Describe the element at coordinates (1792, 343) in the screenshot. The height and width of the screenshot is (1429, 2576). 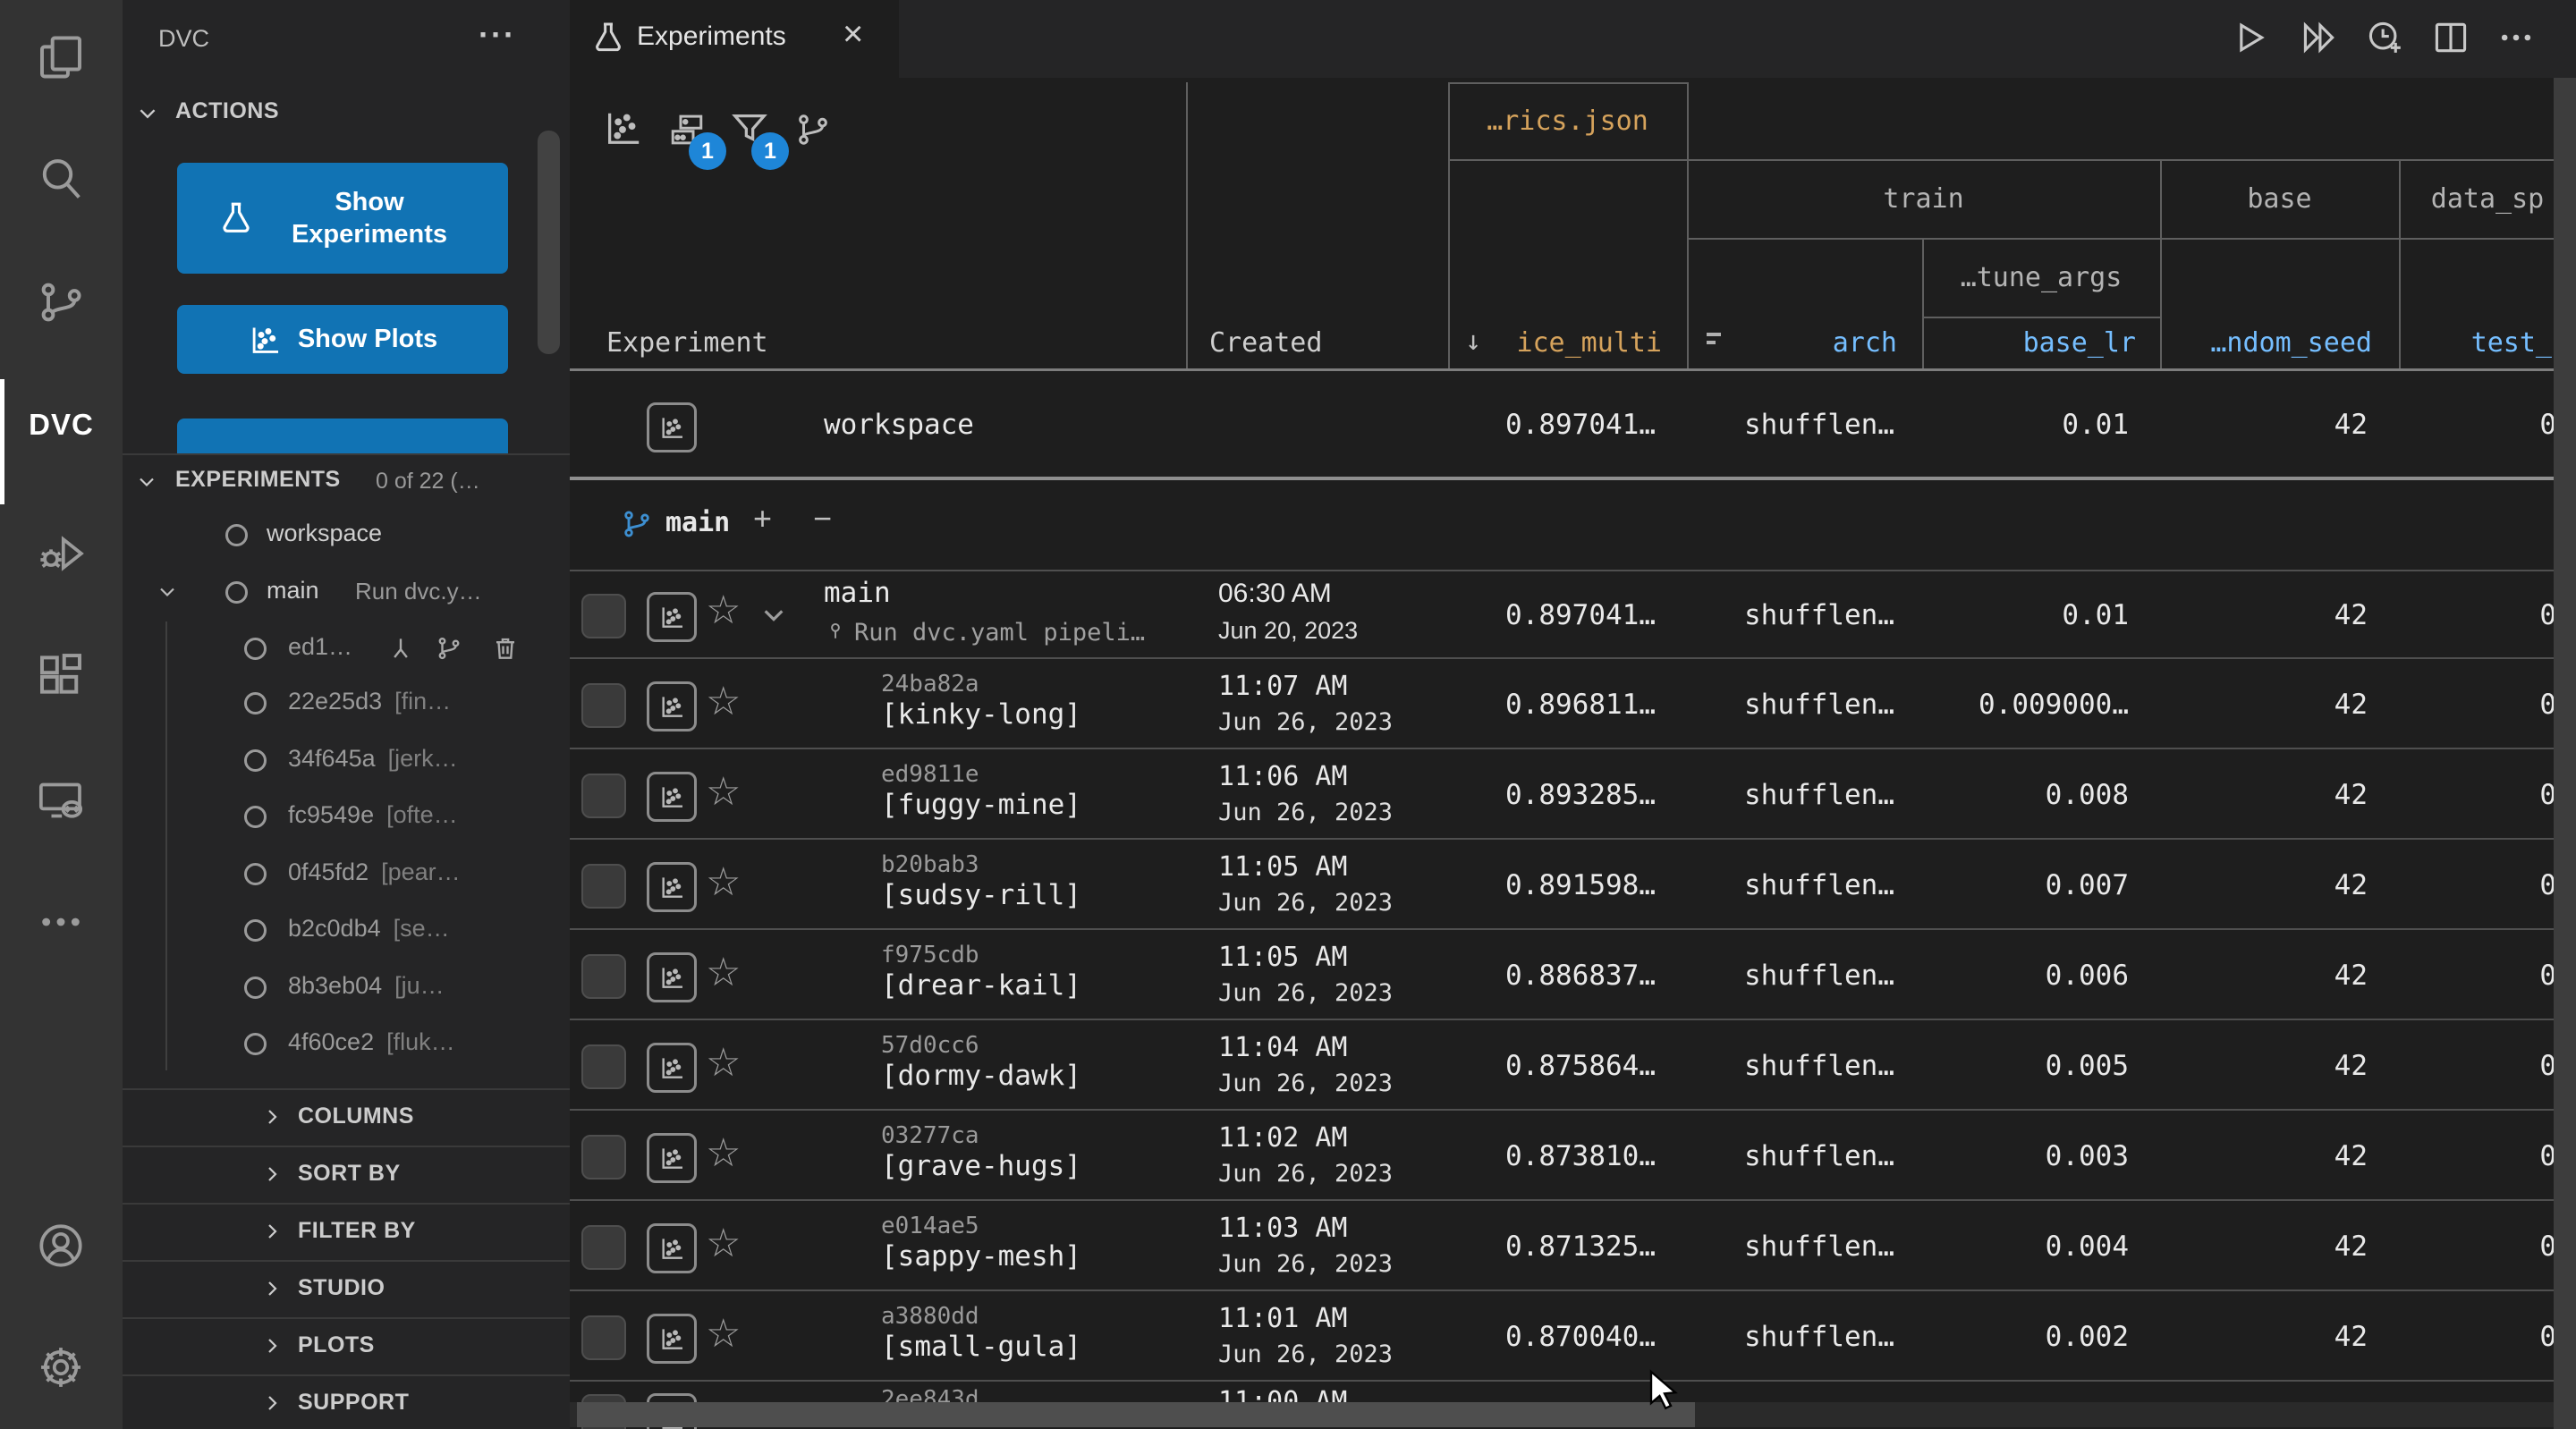
I see `arch-column-header: arch` at that location.